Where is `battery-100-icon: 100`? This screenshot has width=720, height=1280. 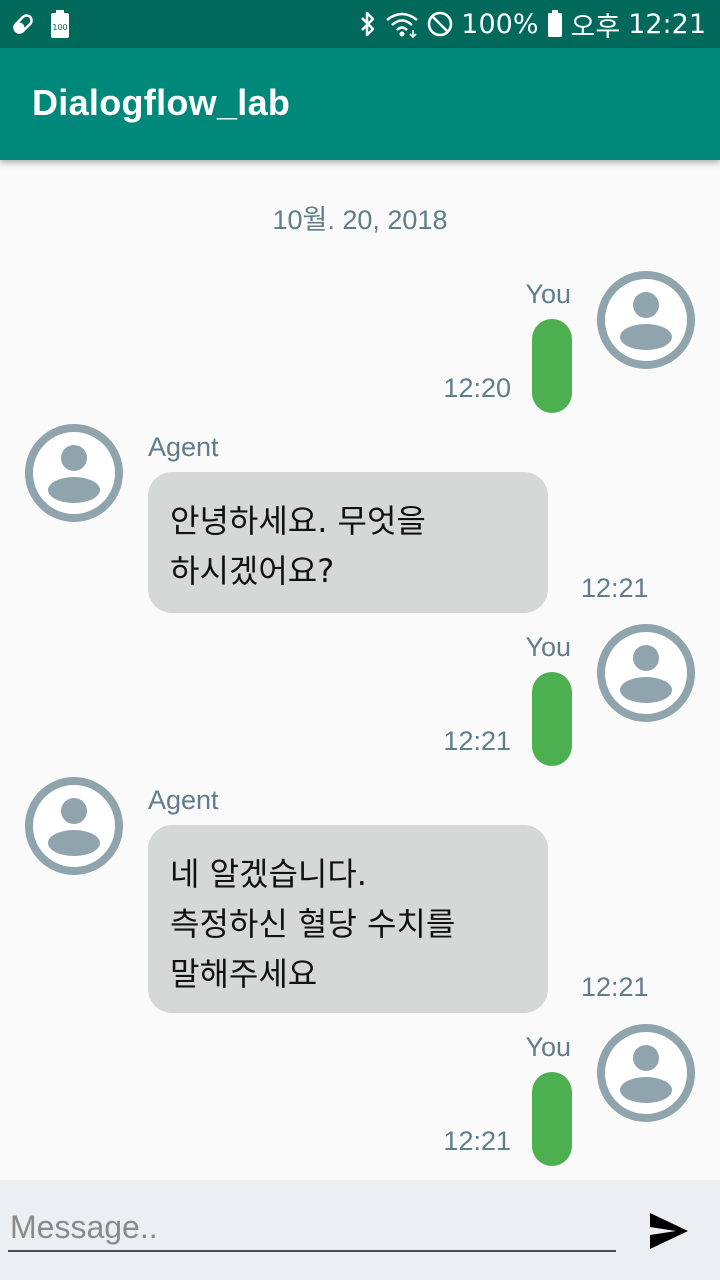 battery-100-icon: 100 is located at coordinates (60, 24).